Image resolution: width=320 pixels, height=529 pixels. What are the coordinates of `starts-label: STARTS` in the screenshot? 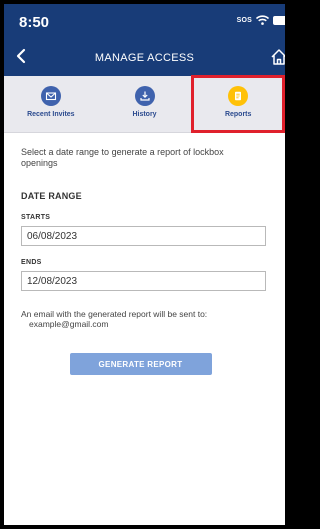 It's located at (36, 217).